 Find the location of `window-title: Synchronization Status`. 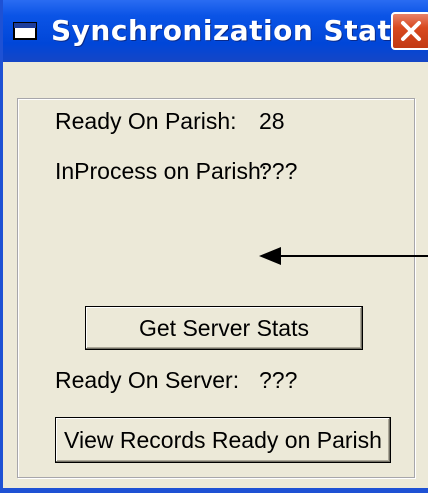

window-title: Synchronization Status is located at coordinates (239, 30).